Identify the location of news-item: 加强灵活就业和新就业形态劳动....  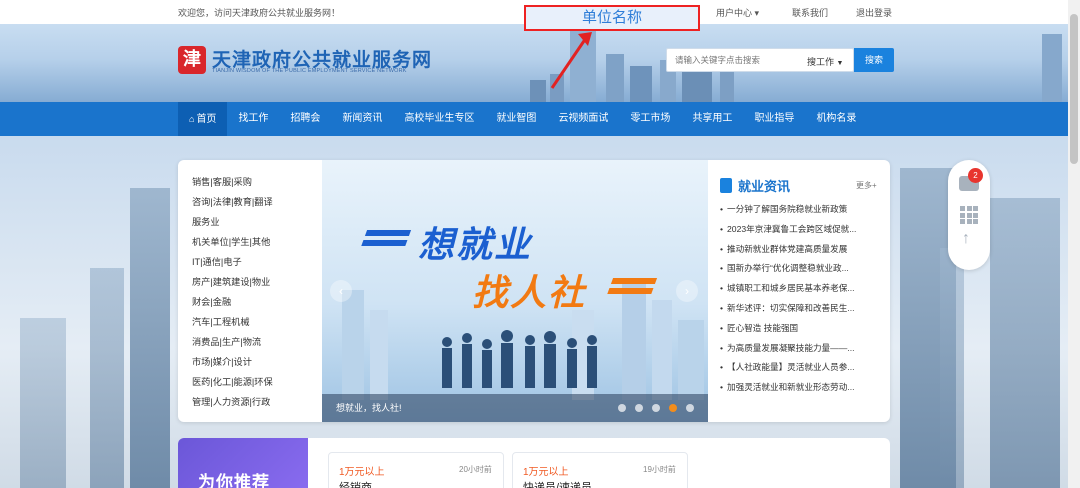
(800, 388).